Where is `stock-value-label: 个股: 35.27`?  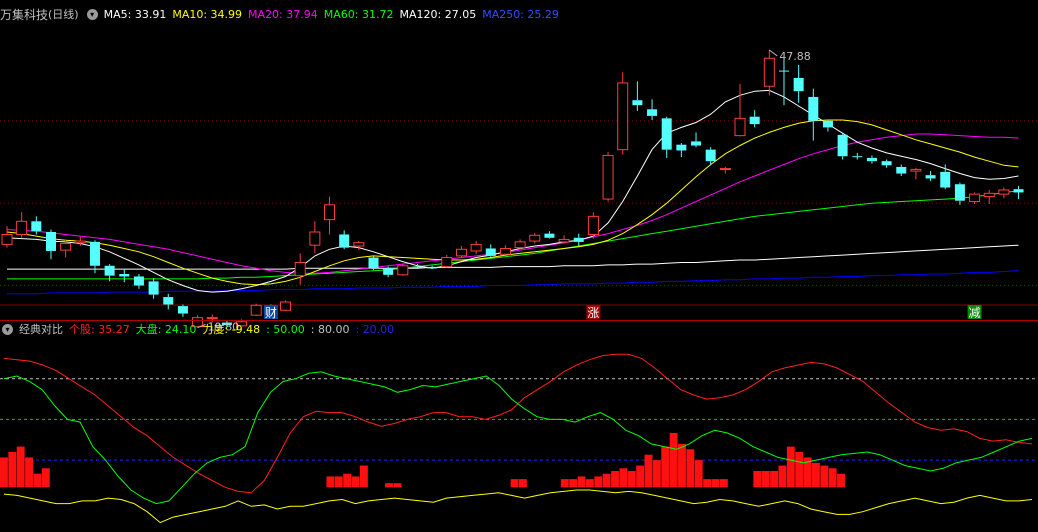
stock-value-label: 个股: 35.27 is located at coordinates (99, 329).